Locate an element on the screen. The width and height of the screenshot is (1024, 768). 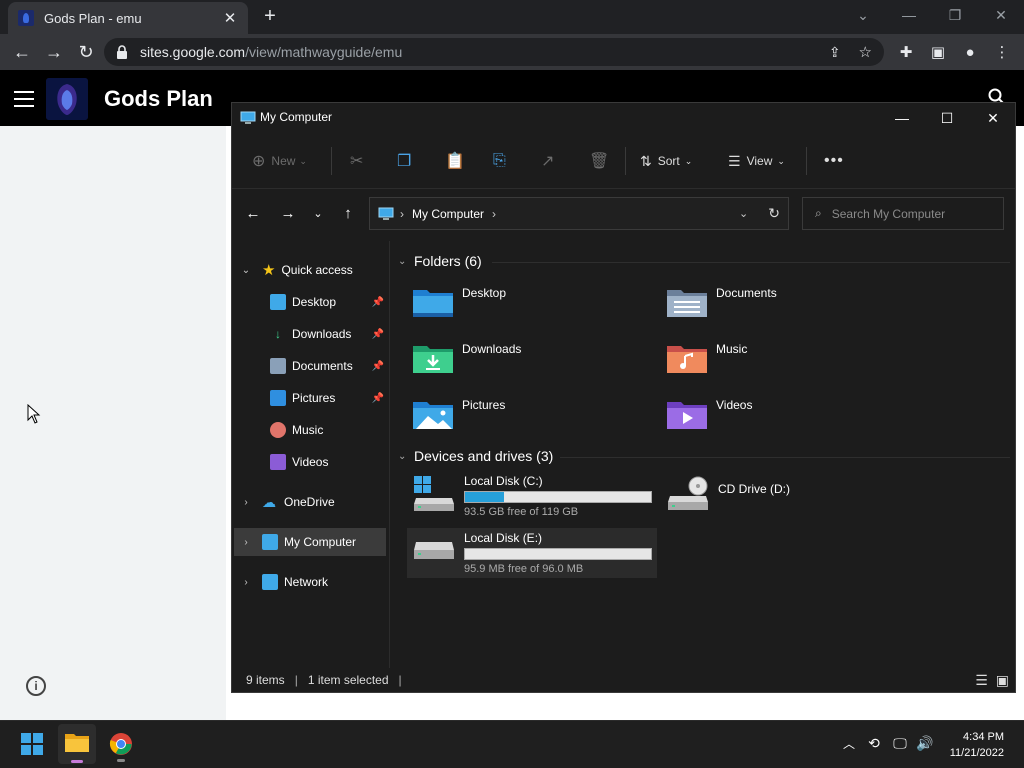
folder-videos: Videos is located at coordinates (709, 414).